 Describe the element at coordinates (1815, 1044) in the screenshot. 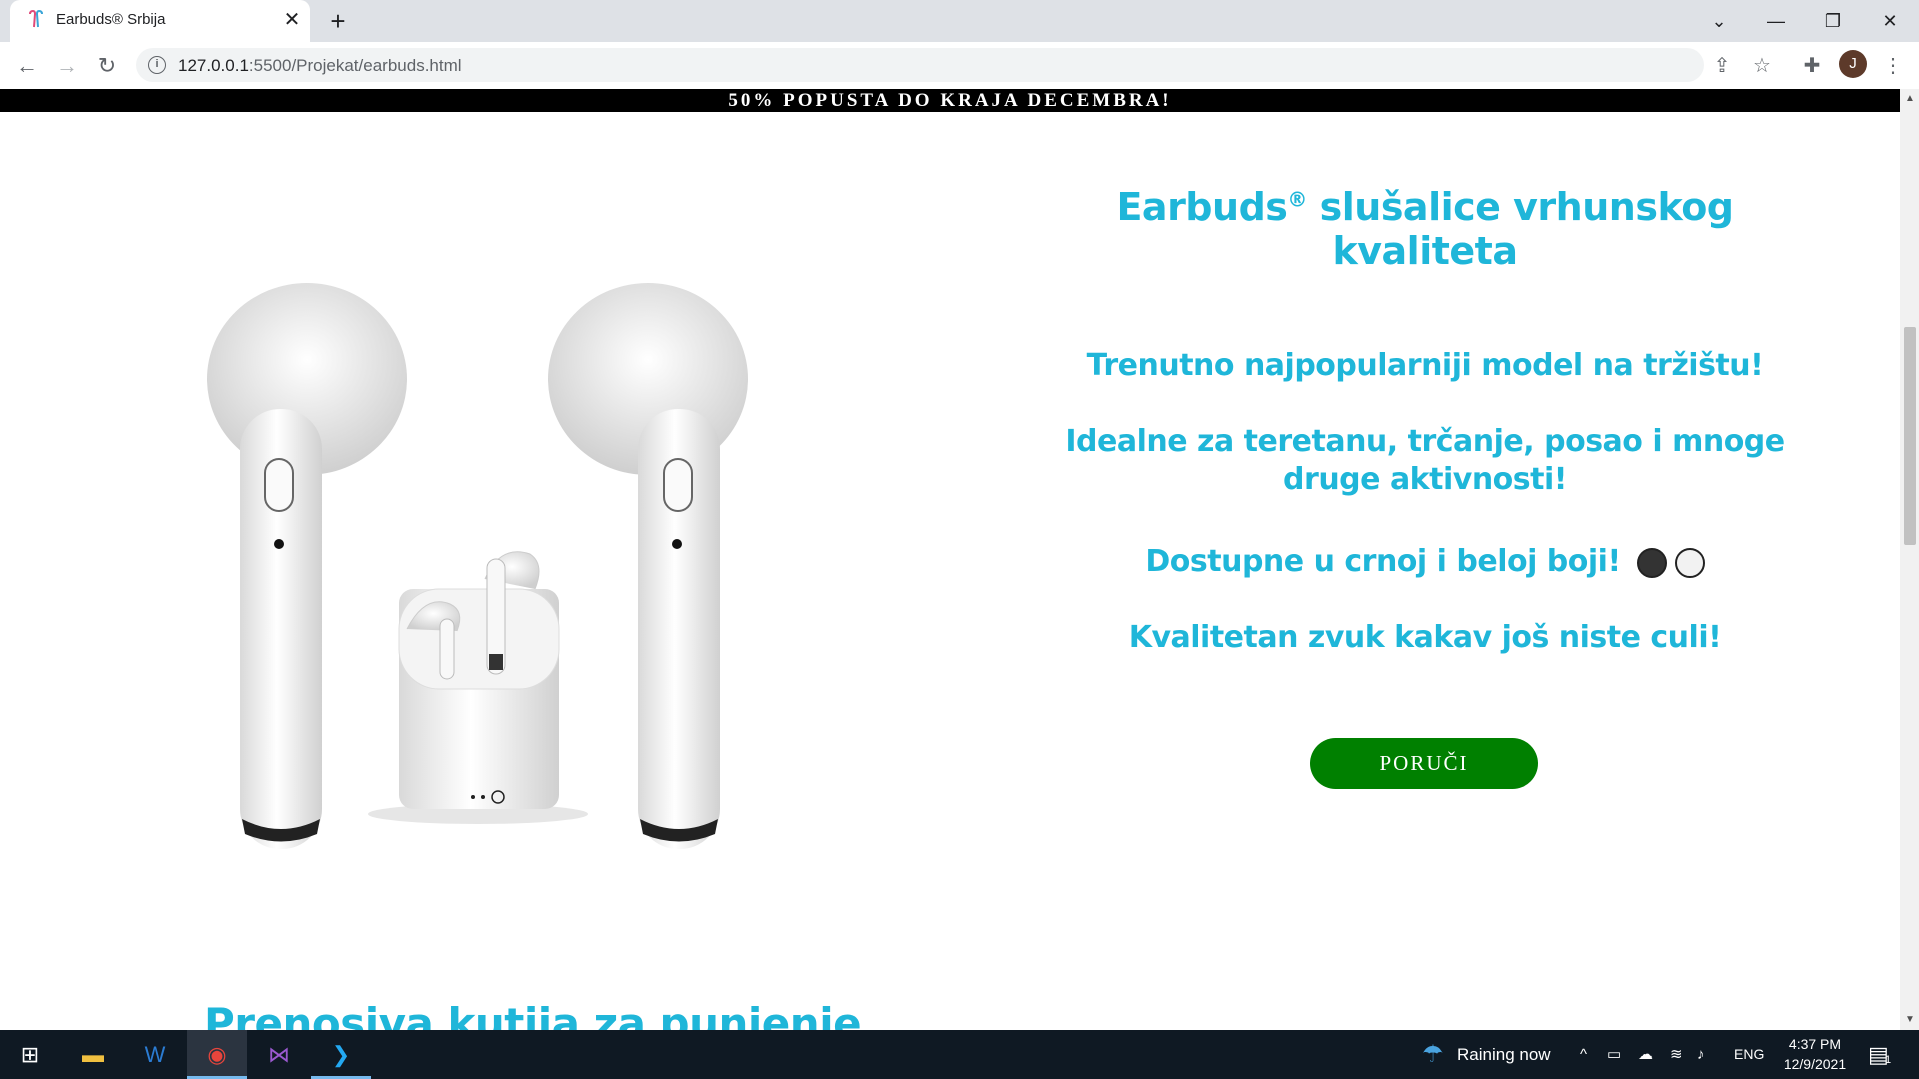

I see `clock-time: 4:37 PM` at that location.